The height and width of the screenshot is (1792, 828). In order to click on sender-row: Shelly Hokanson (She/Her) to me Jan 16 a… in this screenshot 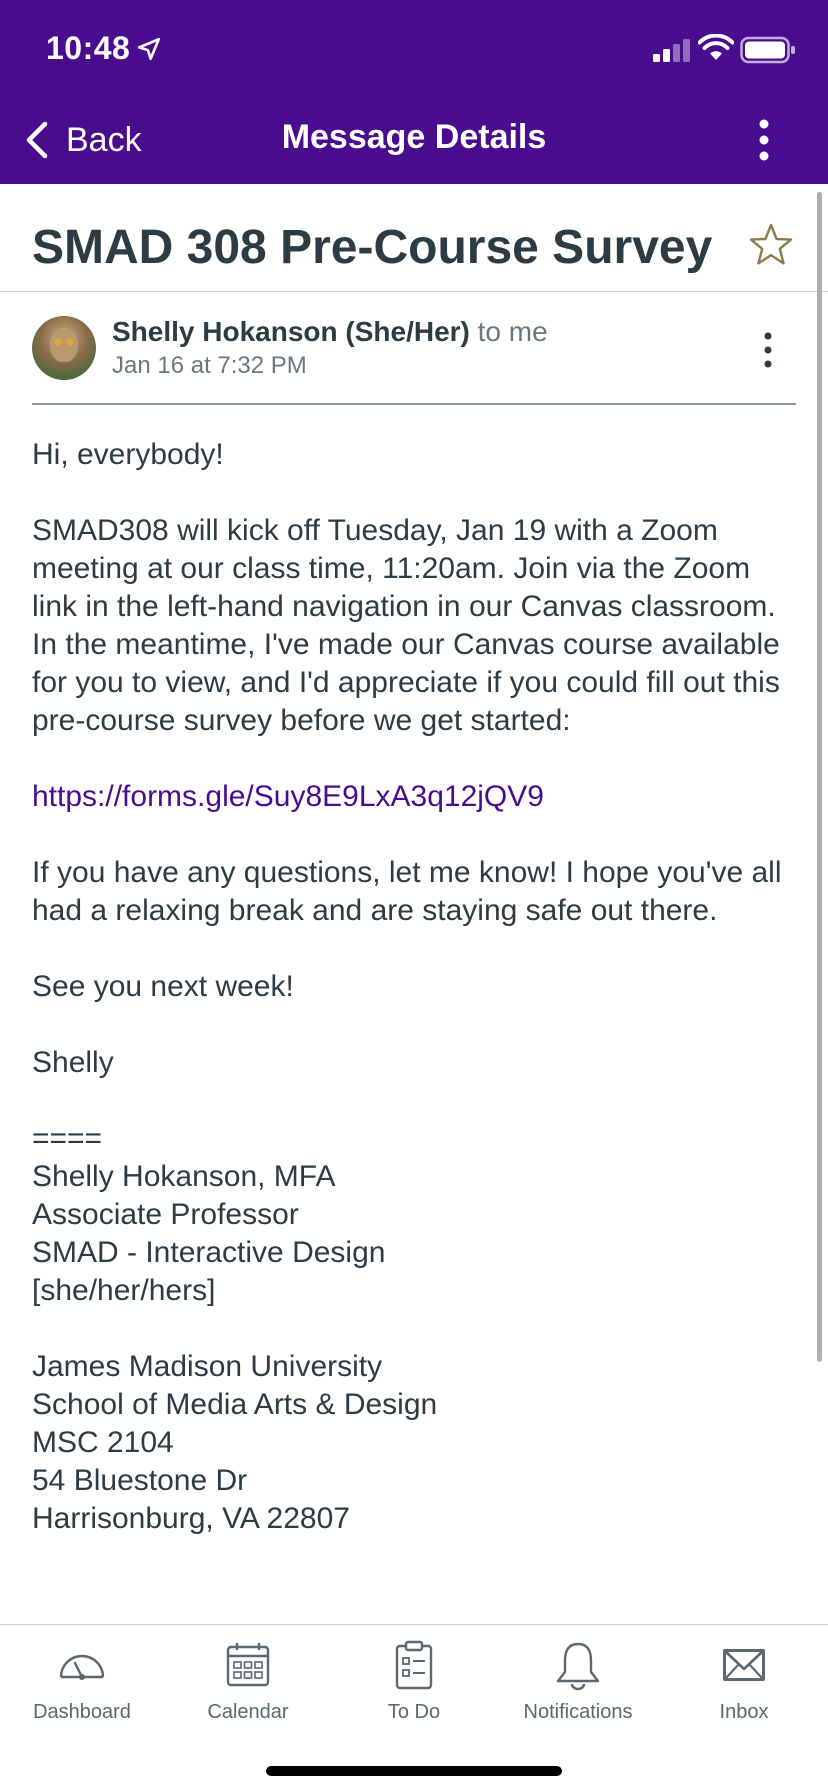, I will do `click(414, 360)`.